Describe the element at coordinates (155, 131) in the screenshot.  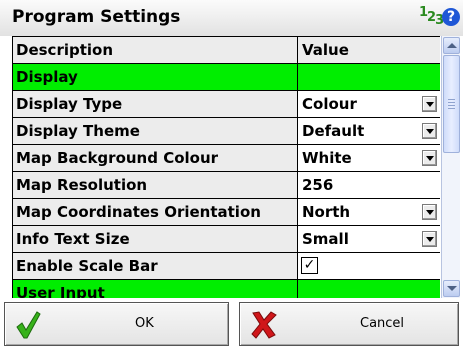
I see `setting-label: Display Theme` at that location.